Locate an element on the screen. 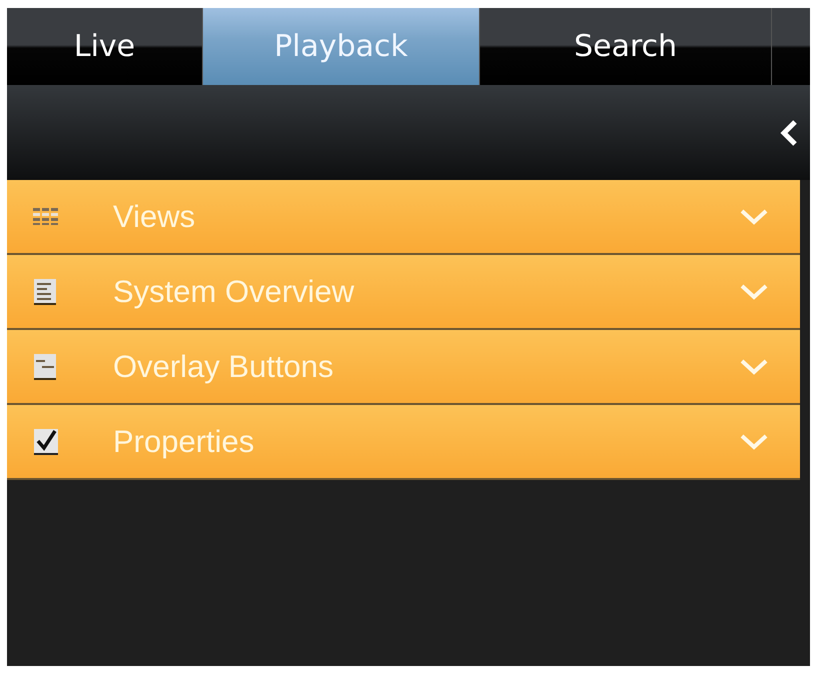 The height and width of the screenshot is (674, 824). panel-header: Overlay Buttons is located at coordinates (403, 367).